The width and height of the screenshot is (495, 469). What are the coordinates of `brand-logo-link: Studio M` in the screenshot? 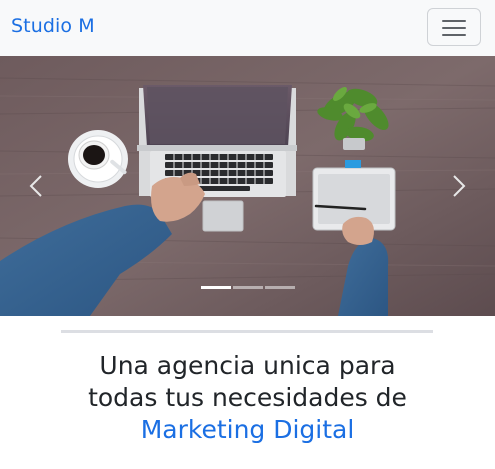 It's located at (53, 26).